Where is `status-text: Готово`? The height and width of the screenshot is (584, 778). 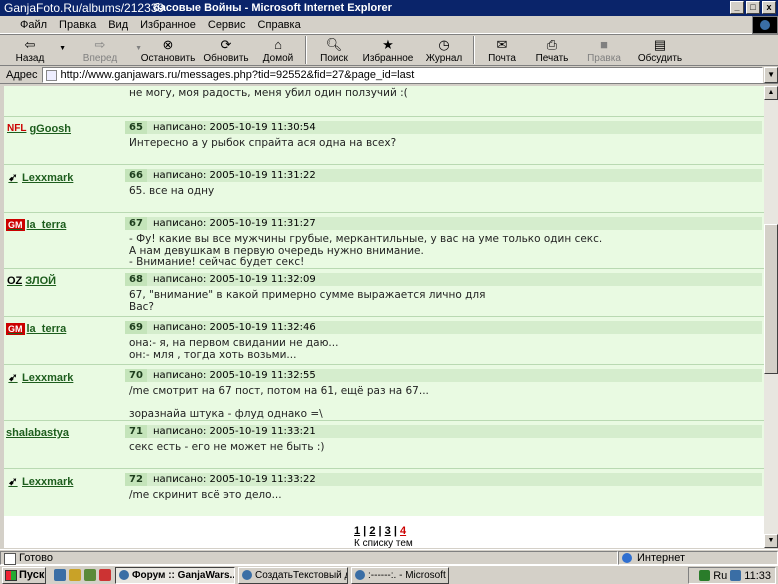
status-text: Готово is located at coordinates (309, 557).